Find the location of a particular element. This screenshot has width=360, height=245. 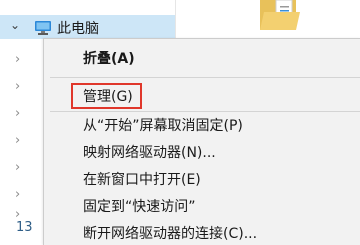

highlight-annotation is located at coordinates (106, 96).